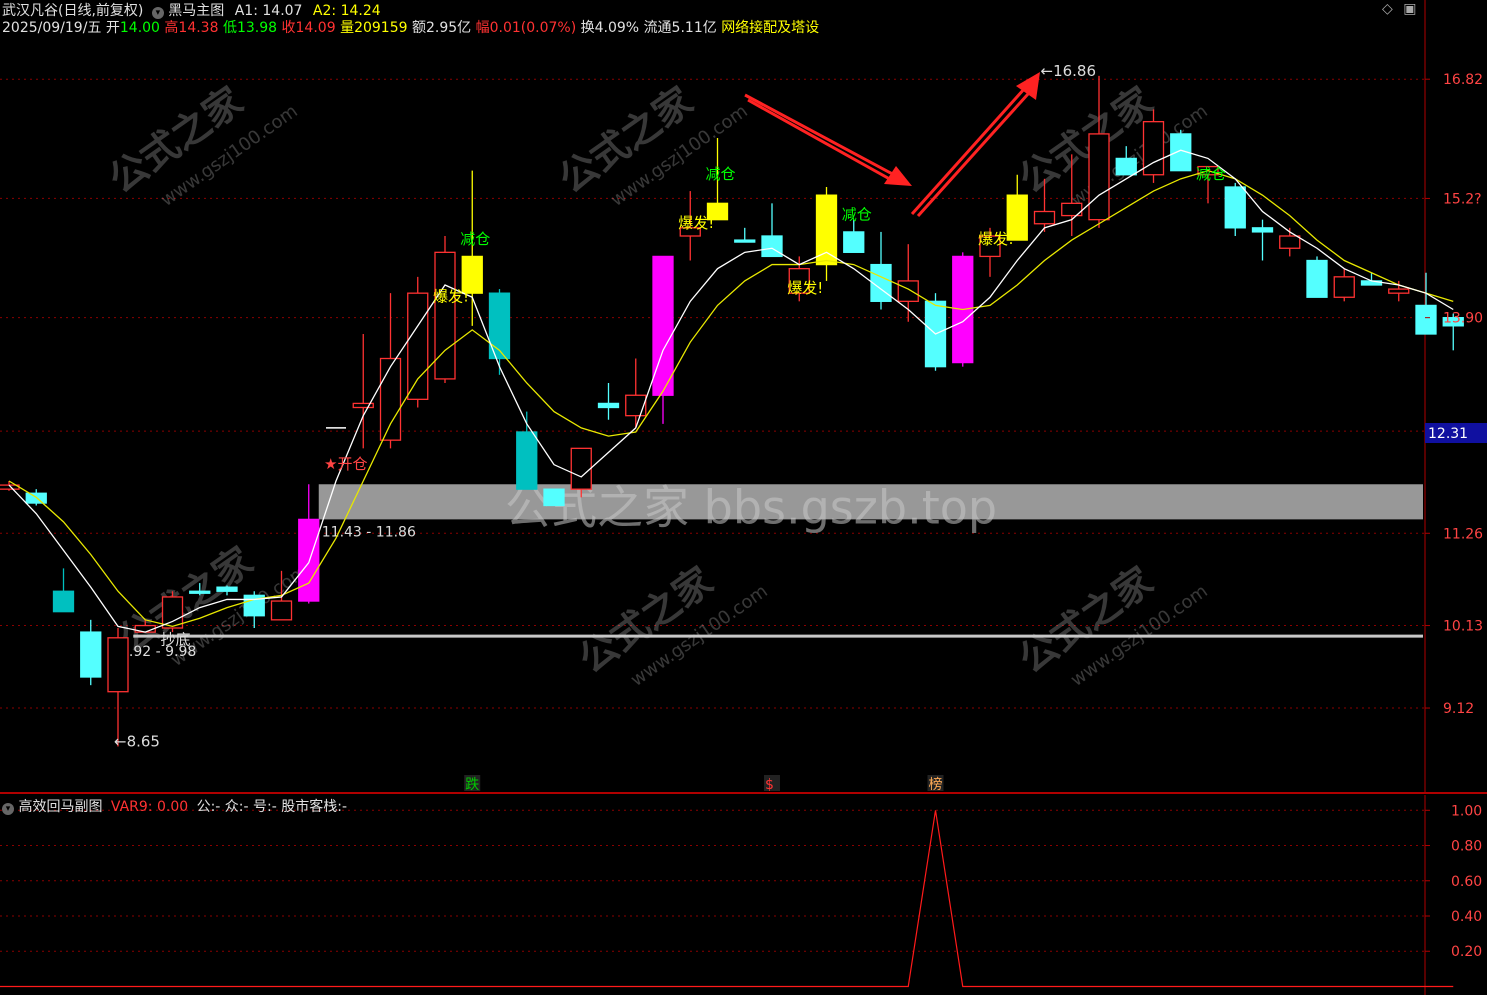 This screenshot has height=995, width=1487. What do you see at coordinates (171, 28) in the screenshot?
I see `high-label: 高` at bounding box center [171, 28].